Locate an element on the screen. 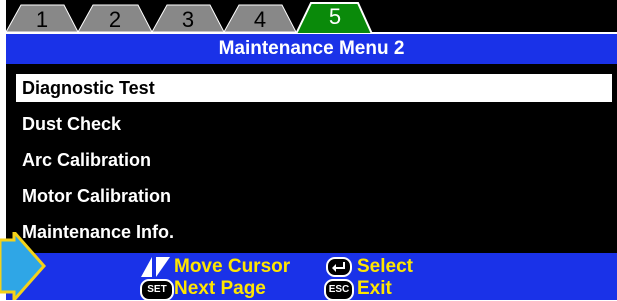 The width and height of the screenshot is (617, 301). menu-item-maintenance-info: Maintenance Info. is located at coordinates (314, 232).